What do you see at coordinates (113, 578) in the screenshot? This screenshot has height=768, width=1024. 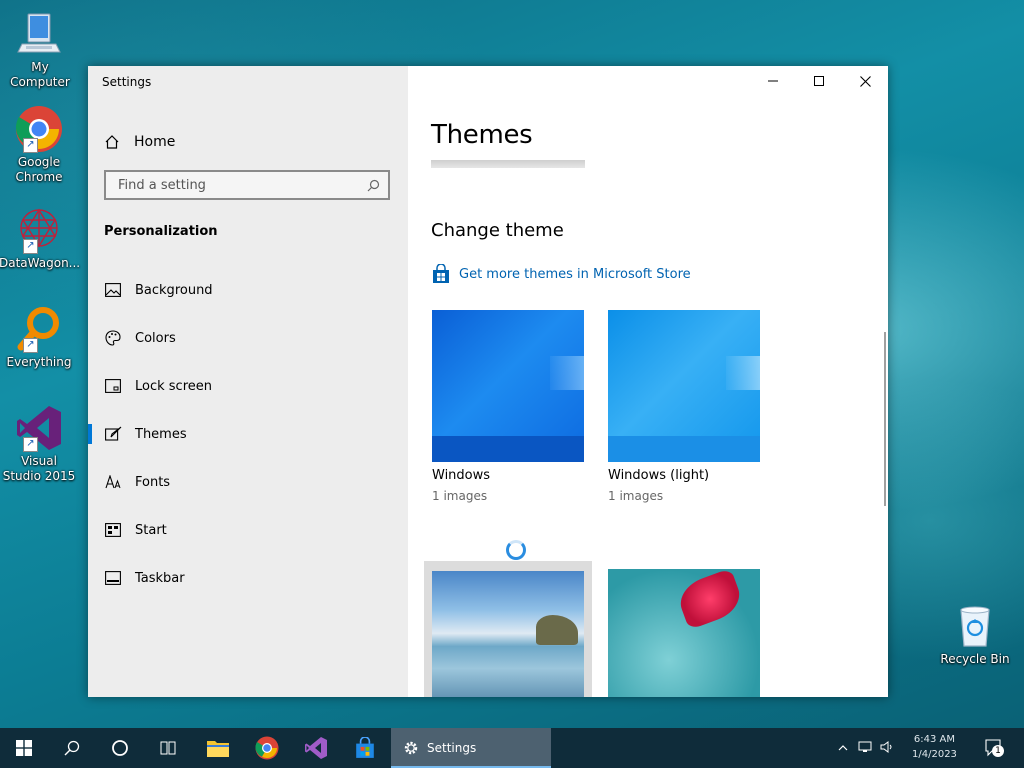 I see `taskbar-icon` at bounding box center [113, 578].